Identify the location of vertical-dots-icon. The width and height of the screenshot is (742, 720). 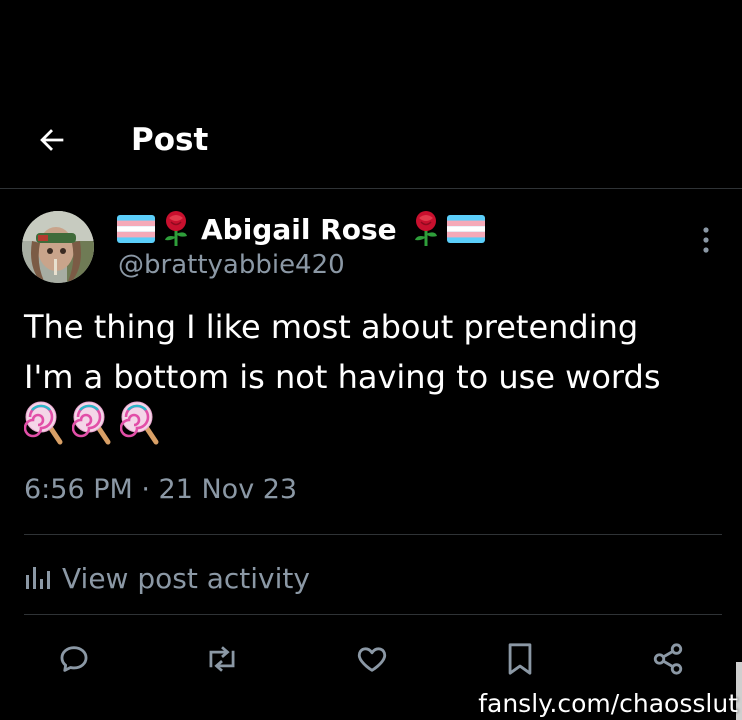
(706, 240).